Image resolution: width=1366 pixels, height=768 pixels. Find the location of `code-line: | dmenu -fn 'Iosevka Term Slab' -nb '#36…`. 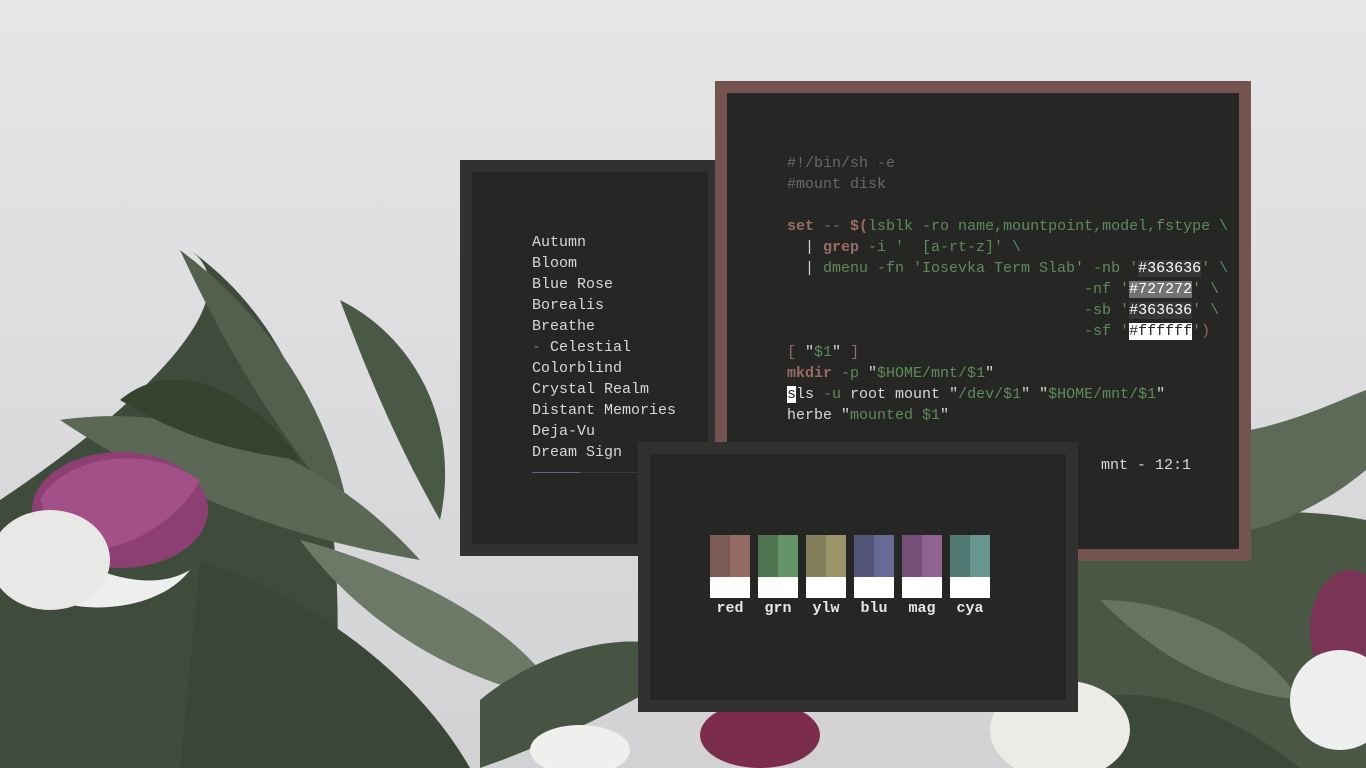

code-line: | dmenu -fn 'Iosevka Term Slab' -nb '#36… is located at coordinates (1007, 268).